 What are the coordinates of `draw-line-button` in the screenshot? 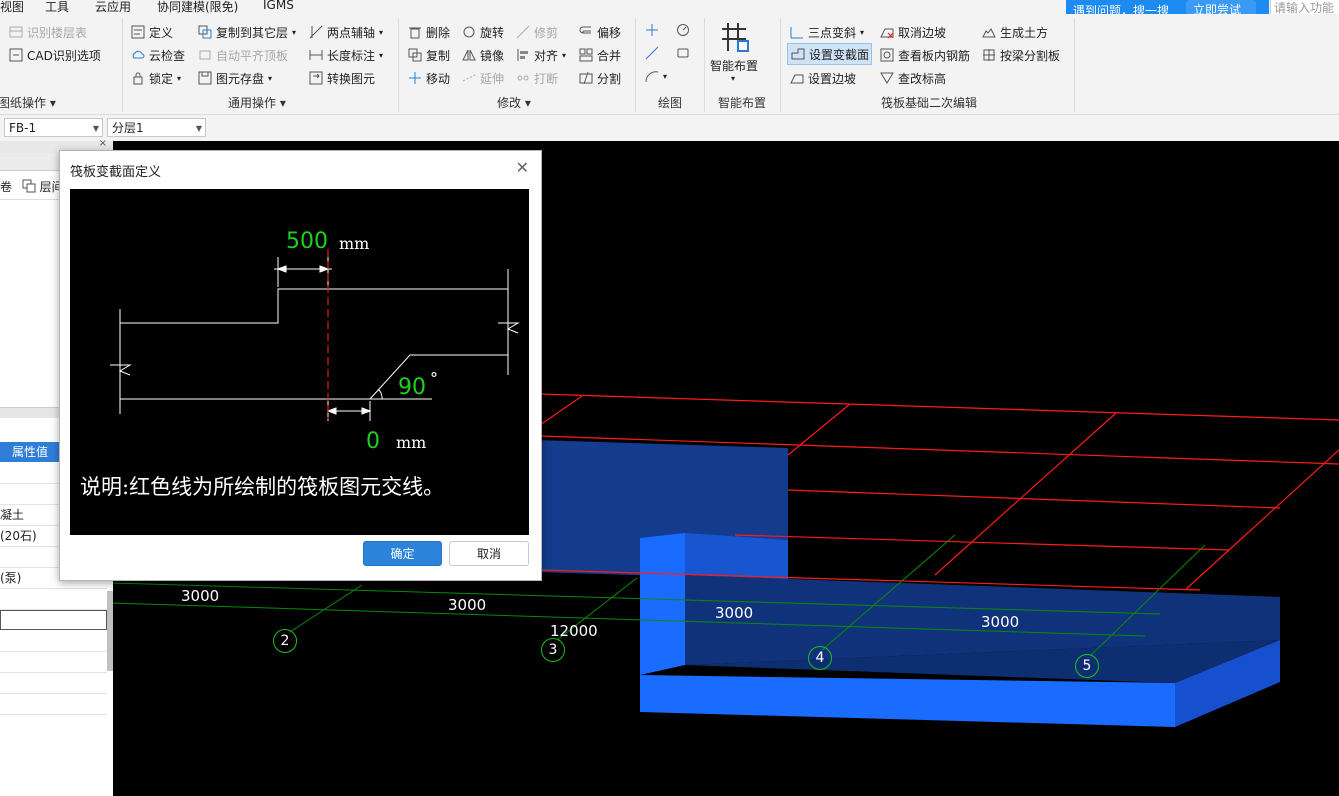 It's located at (653, 53).